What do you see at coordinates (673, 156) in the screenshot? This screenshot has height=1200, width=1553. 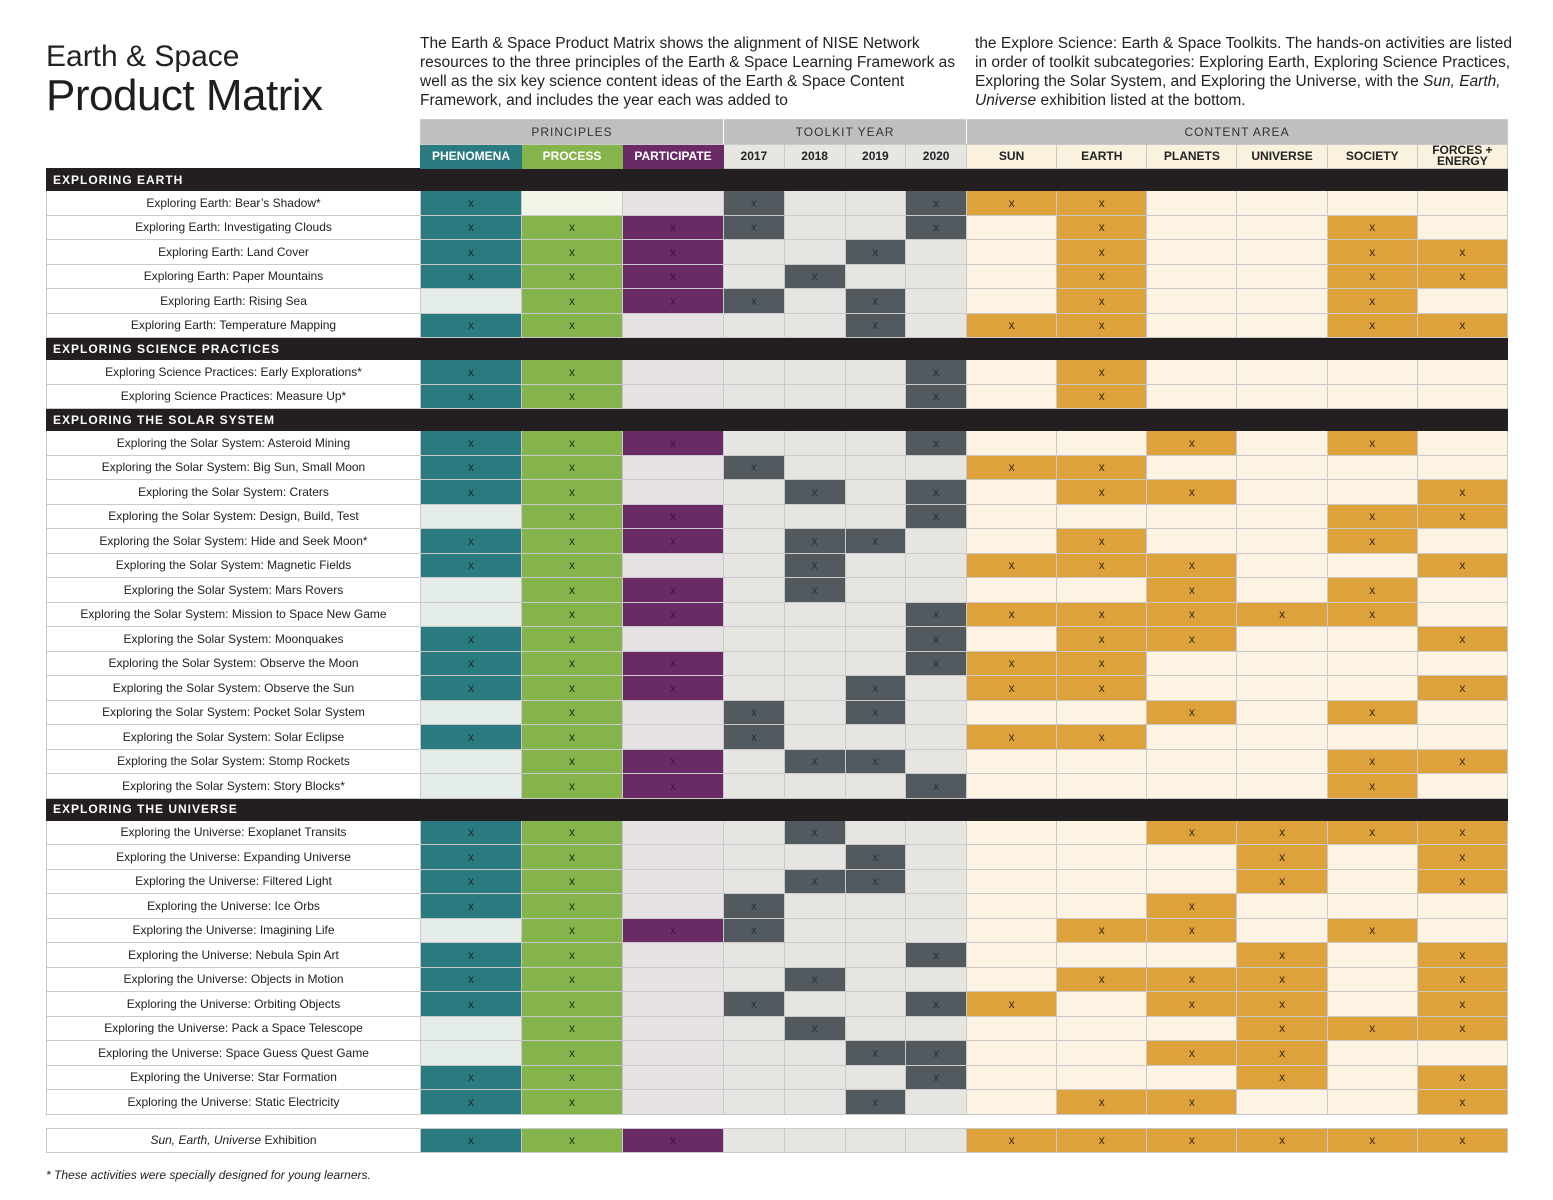 I see `column-header-participate: PARTICIPATE` at bounding box center [673, 156].